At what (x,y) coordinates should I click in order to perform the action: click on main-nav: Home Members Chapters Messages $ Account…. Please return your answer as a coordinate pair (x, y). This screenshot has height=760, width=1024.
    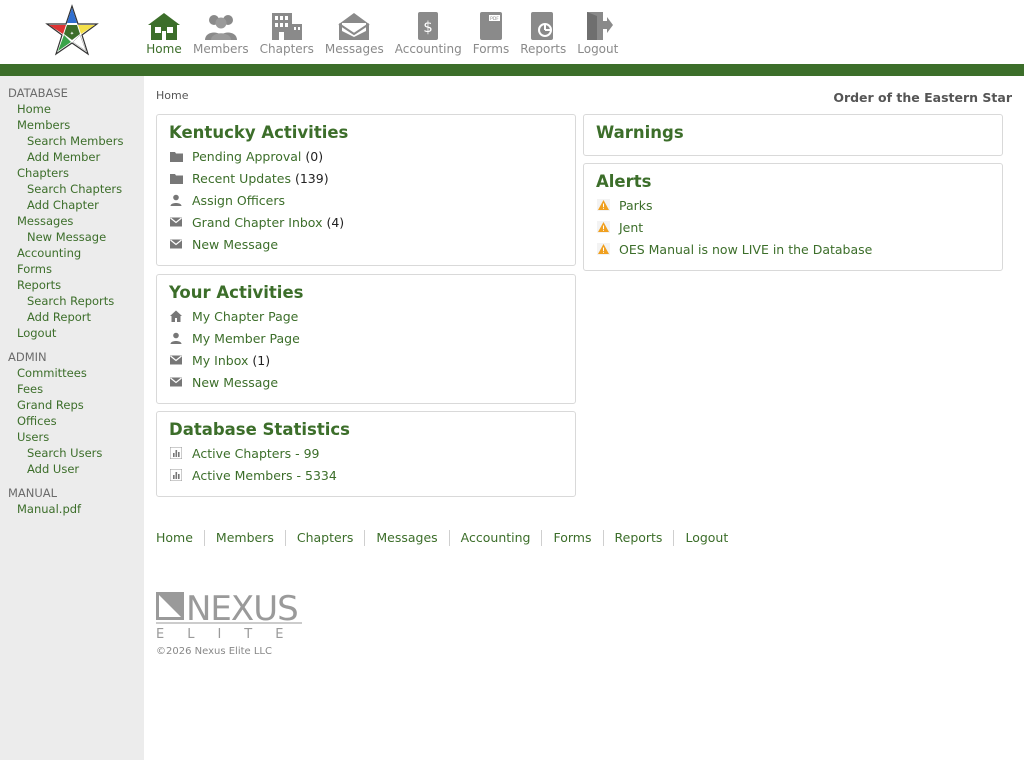
    Looking at the image, I should click on (387, 32).